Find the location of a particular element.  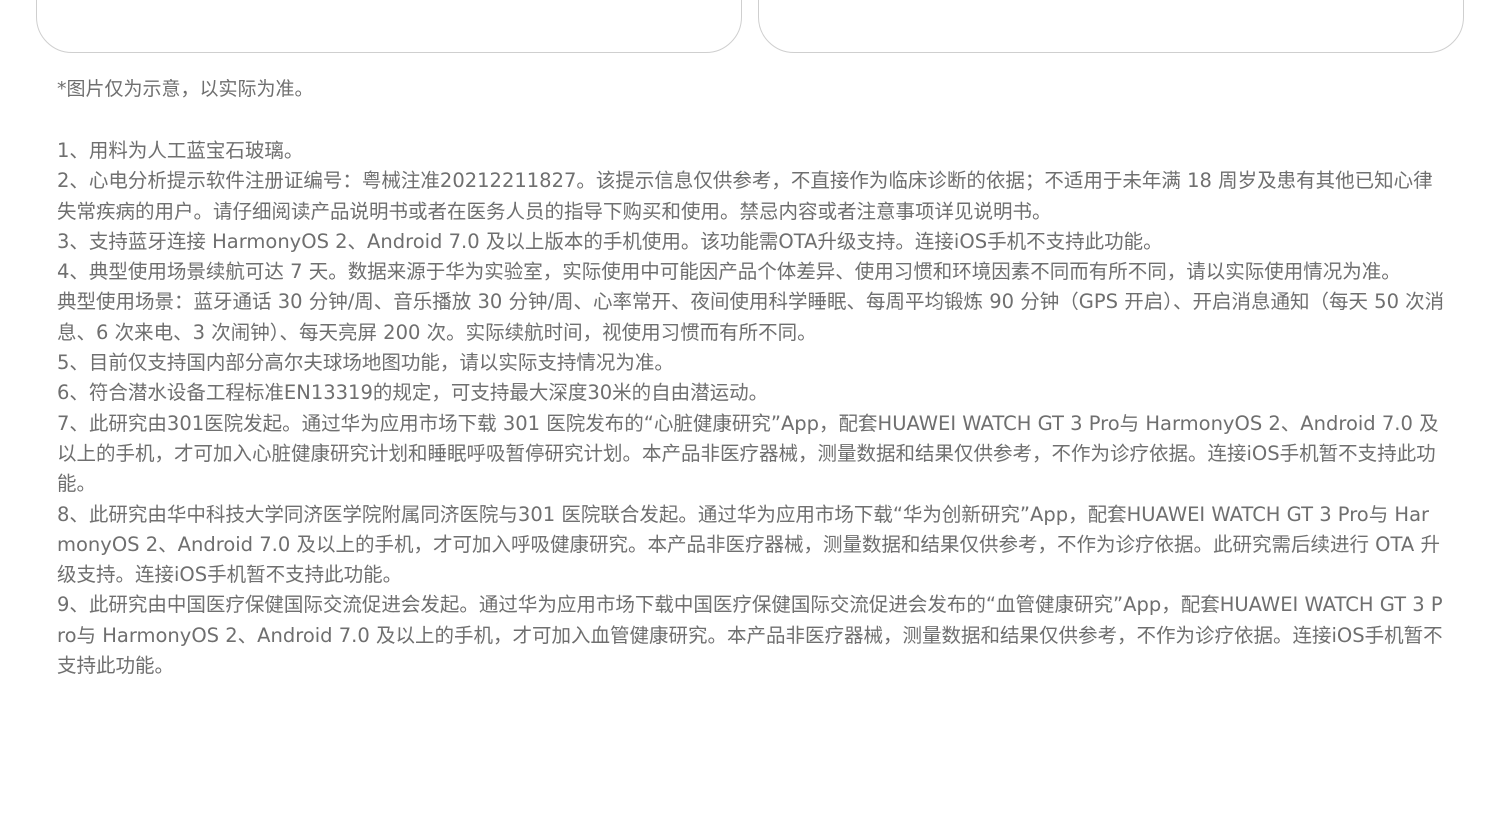

footnote-1: 1、用料为人工蓝宝石玻璃。 is located at coordinates (180, 150).